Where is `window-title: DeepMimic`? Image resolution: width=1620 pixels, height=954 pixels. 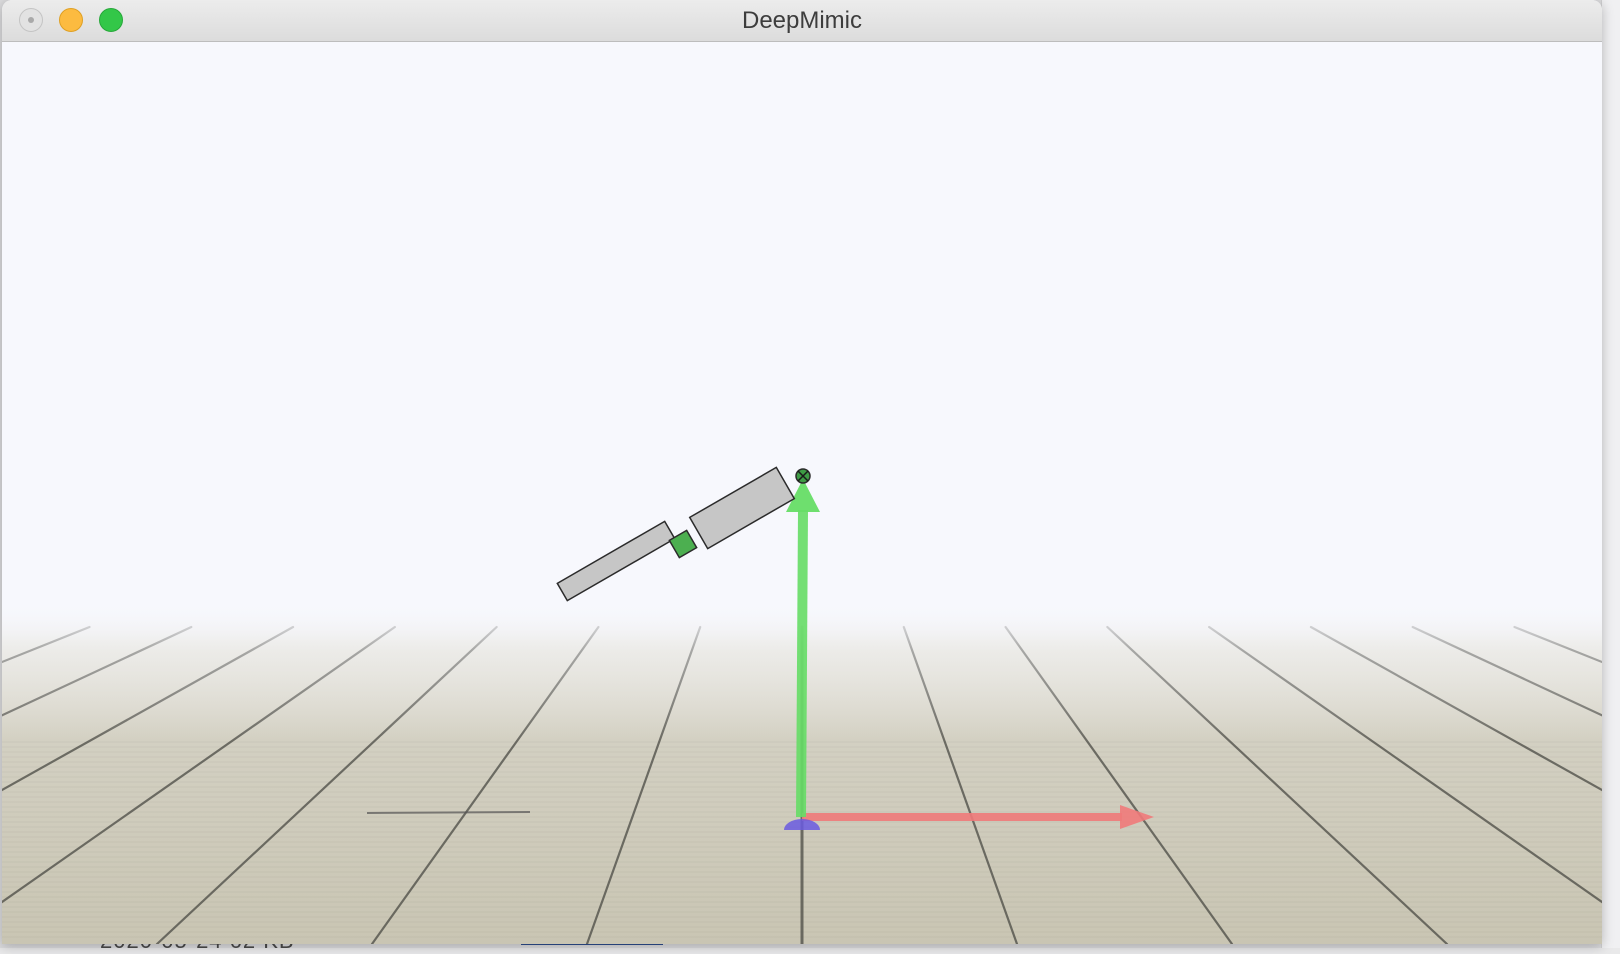
window-title: DeepMimic is located at coordinates (802, 20).